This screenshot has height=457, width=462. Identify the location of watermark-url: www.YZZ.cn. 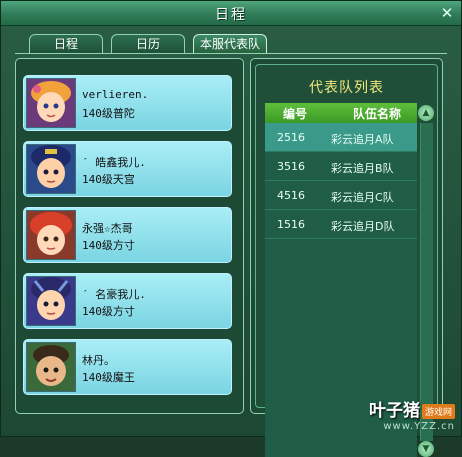
(419, 426).